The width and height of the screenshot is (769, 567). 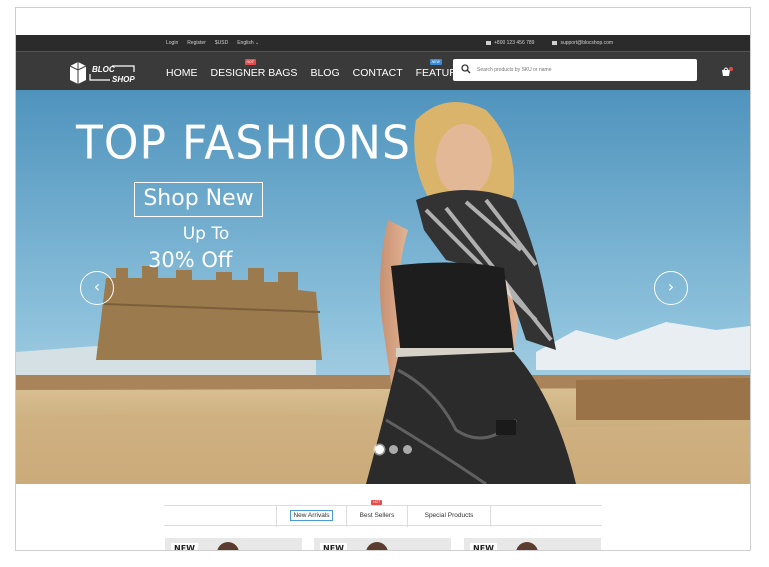 What do you see at coordinates (488, 42) in the screenshot?
I see `phone-icon` at bounding box center [488, 42].